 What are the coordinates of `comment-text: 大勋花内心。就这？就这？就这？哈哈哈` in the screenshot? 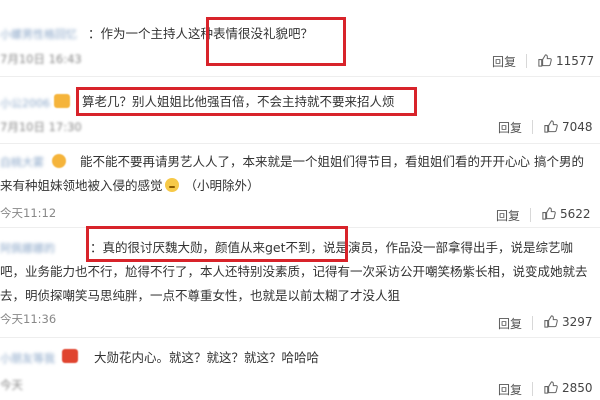 It's located at (207, 357).